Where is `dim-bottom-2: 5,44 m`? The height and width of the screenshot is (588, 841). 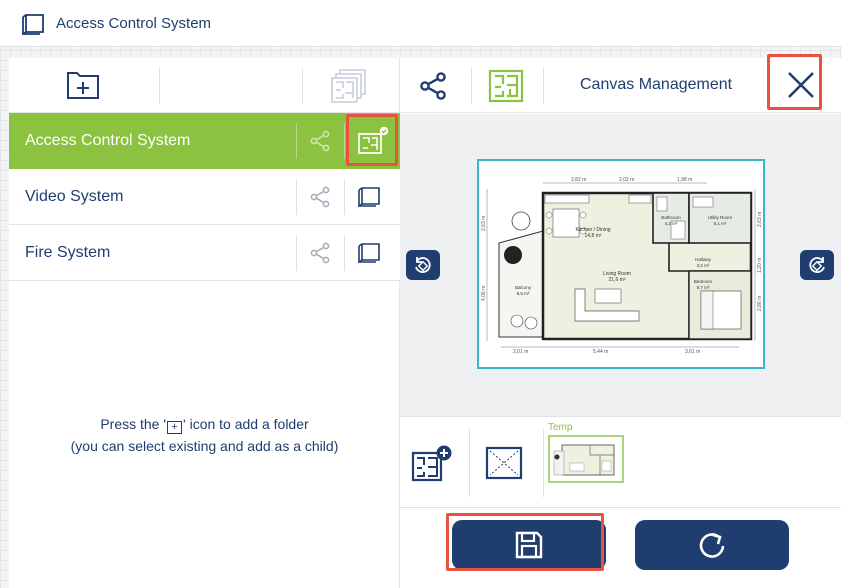 dim-bottom-2: 5,44 m is located at coordinates (600, 352).